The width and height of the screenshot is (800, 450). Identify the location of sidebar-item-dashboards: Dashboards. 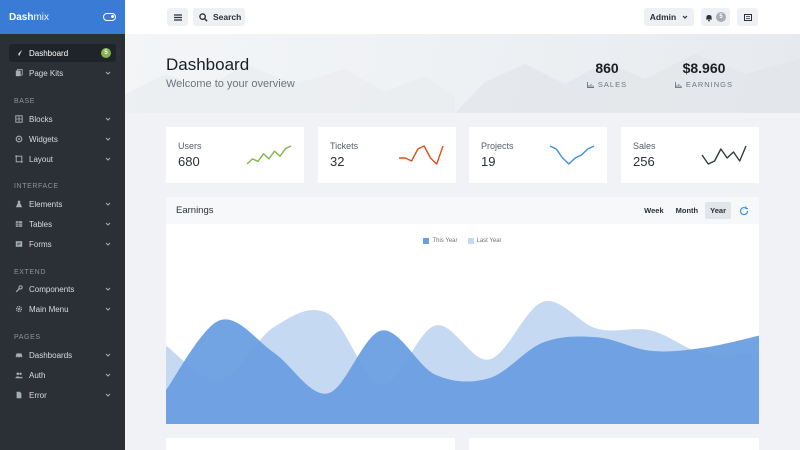
(62, 355).